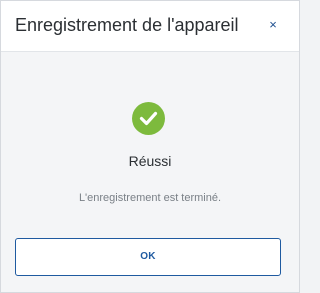 The width and height of the screenshot is (320, 293). I want to click on status-title: Réussi, so click(150, 161).